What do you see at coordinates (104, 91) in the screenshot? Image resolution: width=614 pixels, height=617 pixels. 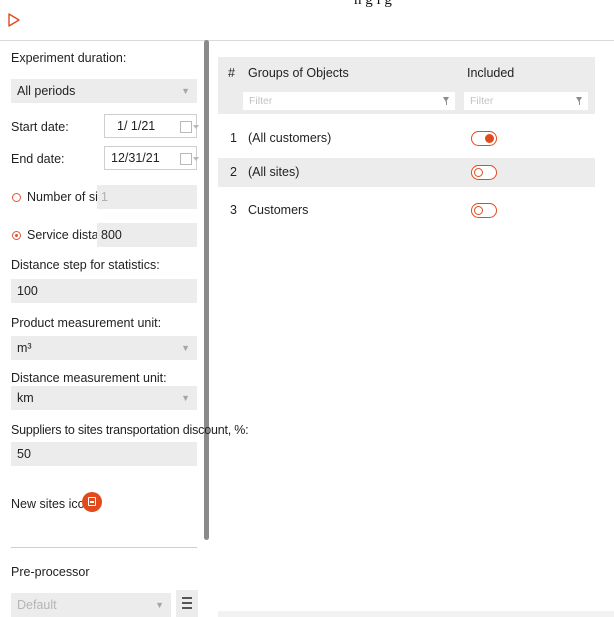 I see `experiment-duration-select: All periods ▼` at bounding box center [104, 91].